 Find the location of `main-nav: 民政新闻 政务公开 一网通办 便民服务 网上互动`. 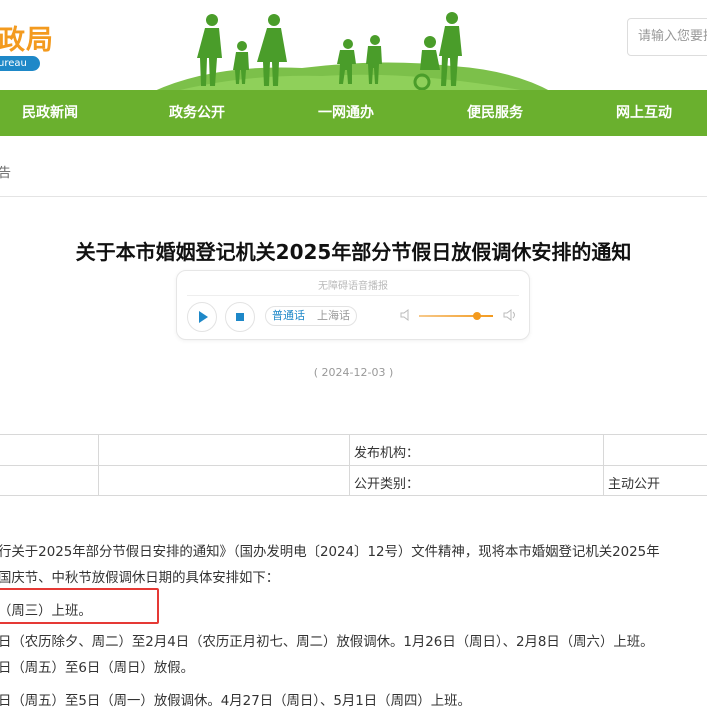

main-nav: 民政新闻 政务公开 一网通办 便民服务 网上互动 is located at coordinates (353, 113).